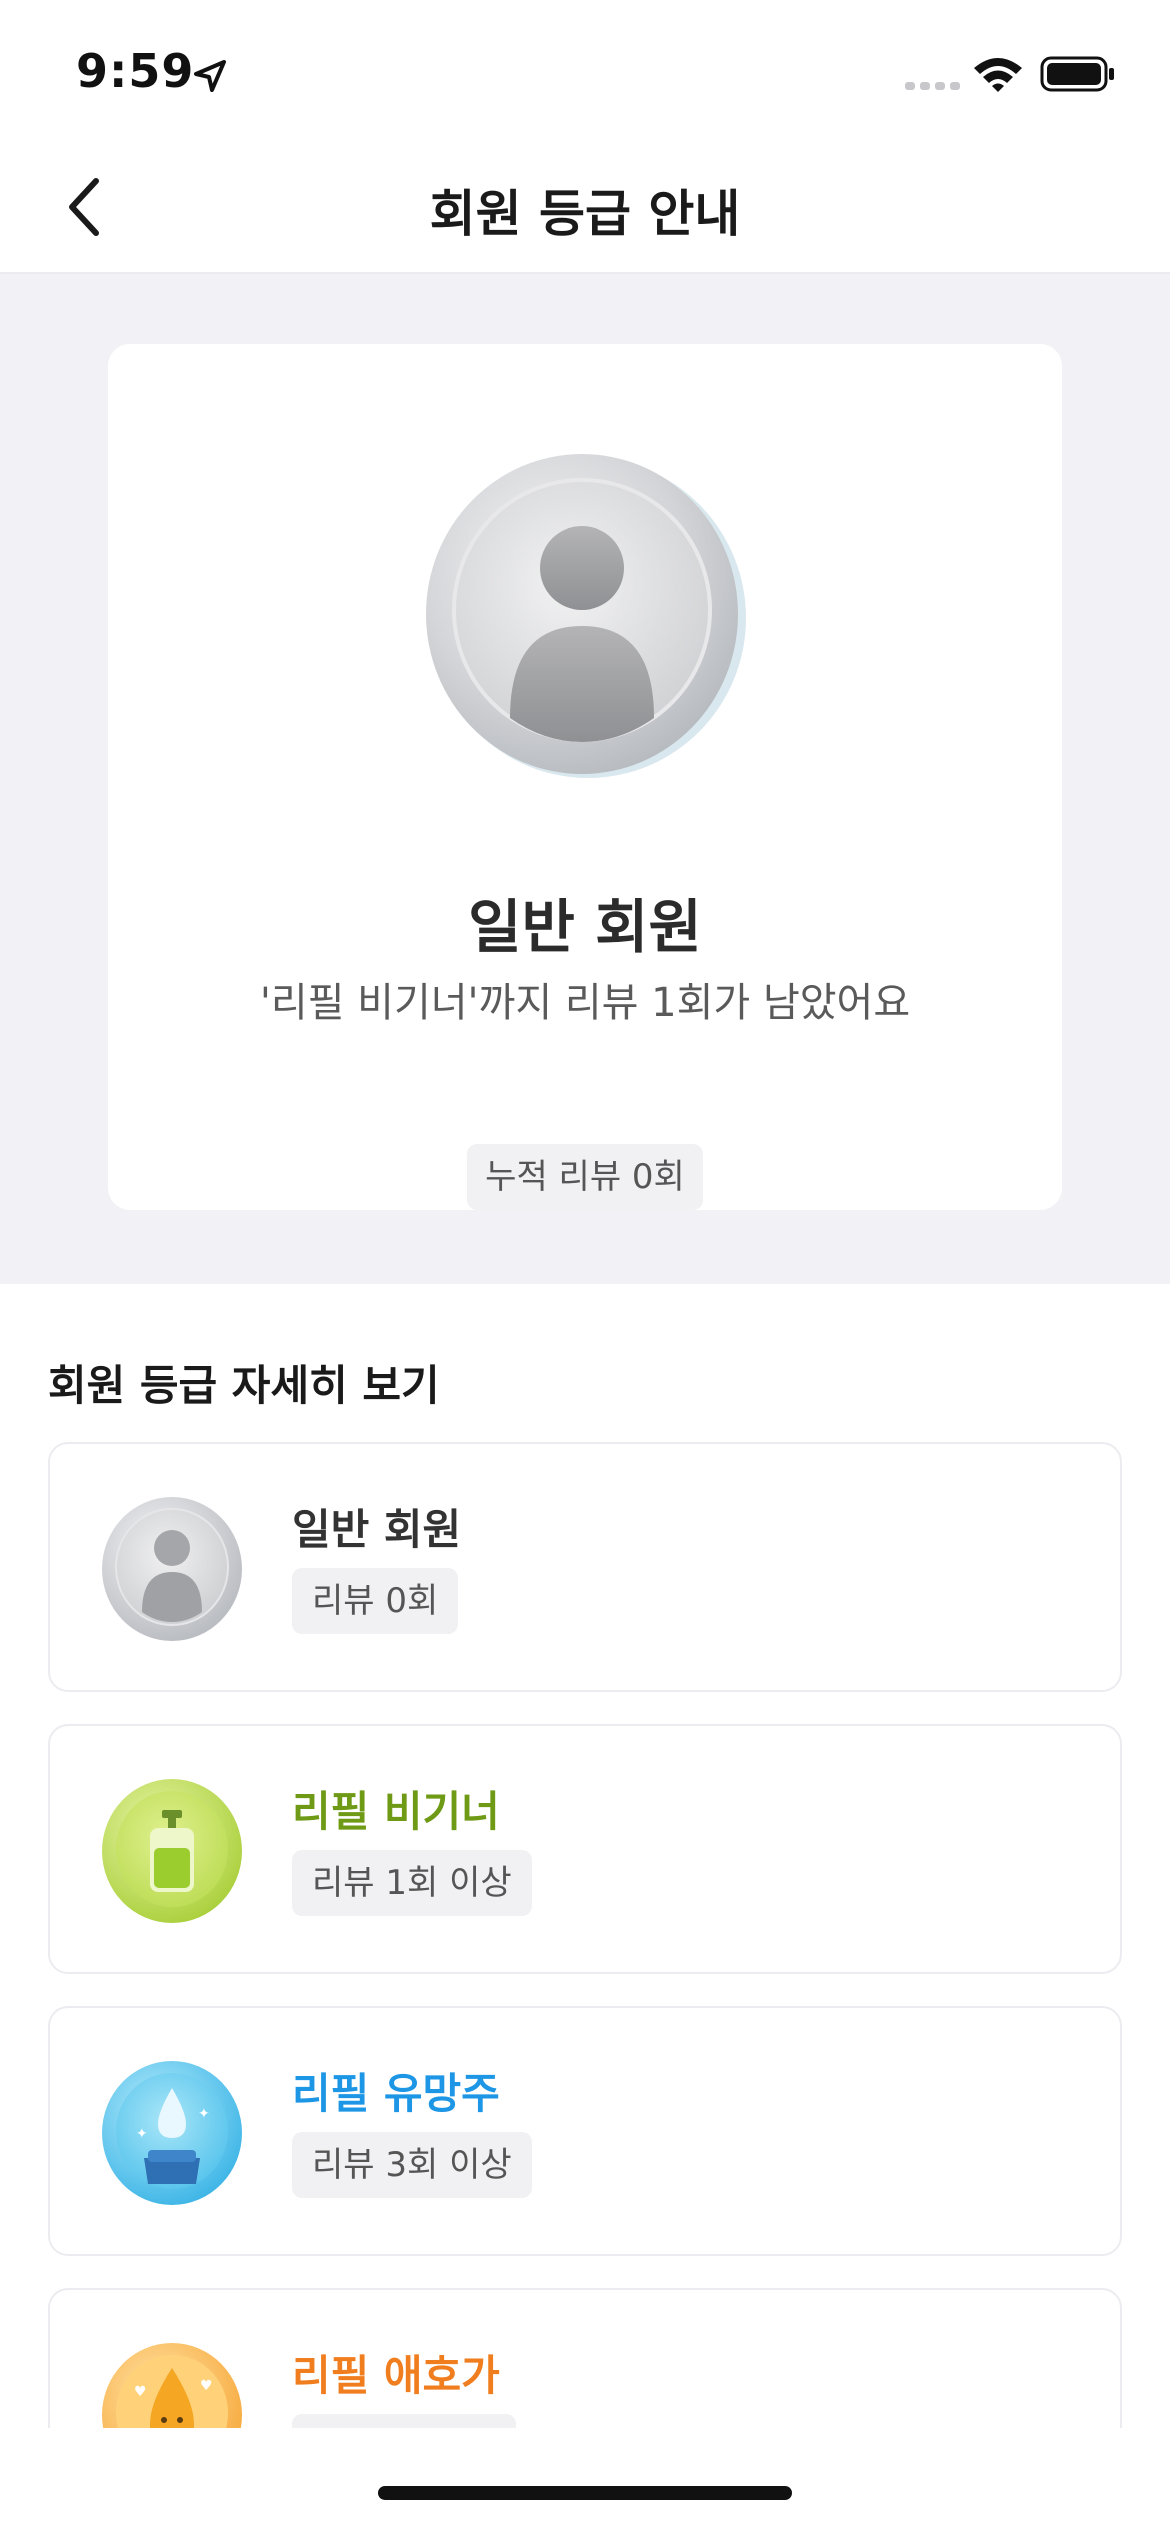 This screenshot has width=1170, height=2532. I want to click on home-indicator, so click(585, 2493).